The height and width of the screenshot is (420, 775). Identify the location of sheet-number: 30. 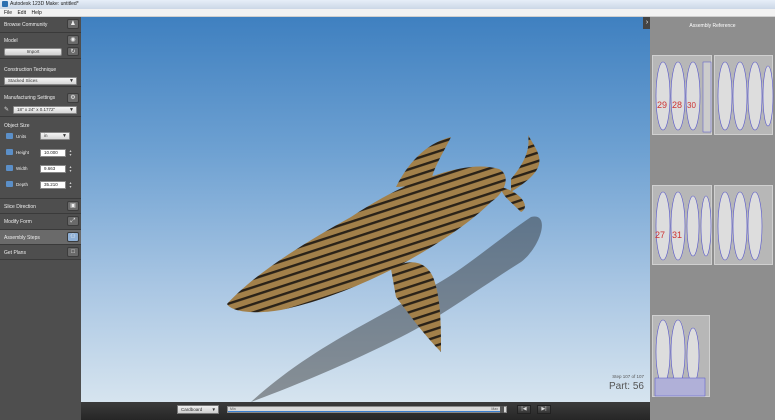
(691, 105).